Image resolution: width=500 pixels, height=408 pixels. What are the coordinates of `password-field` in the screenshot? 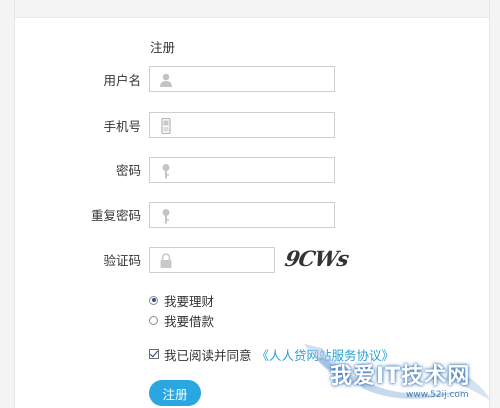 It's located at (242, 170).